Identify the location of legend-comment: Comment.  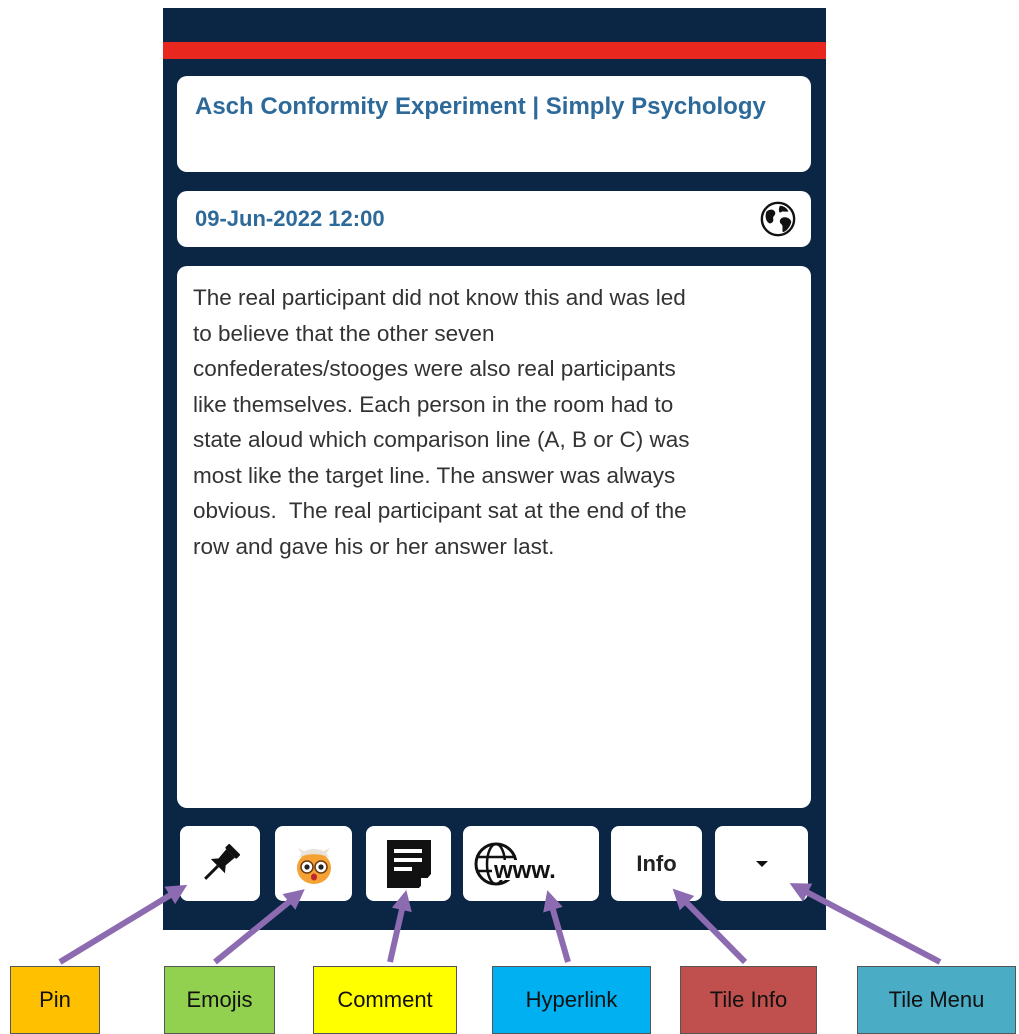
(385, 1000).